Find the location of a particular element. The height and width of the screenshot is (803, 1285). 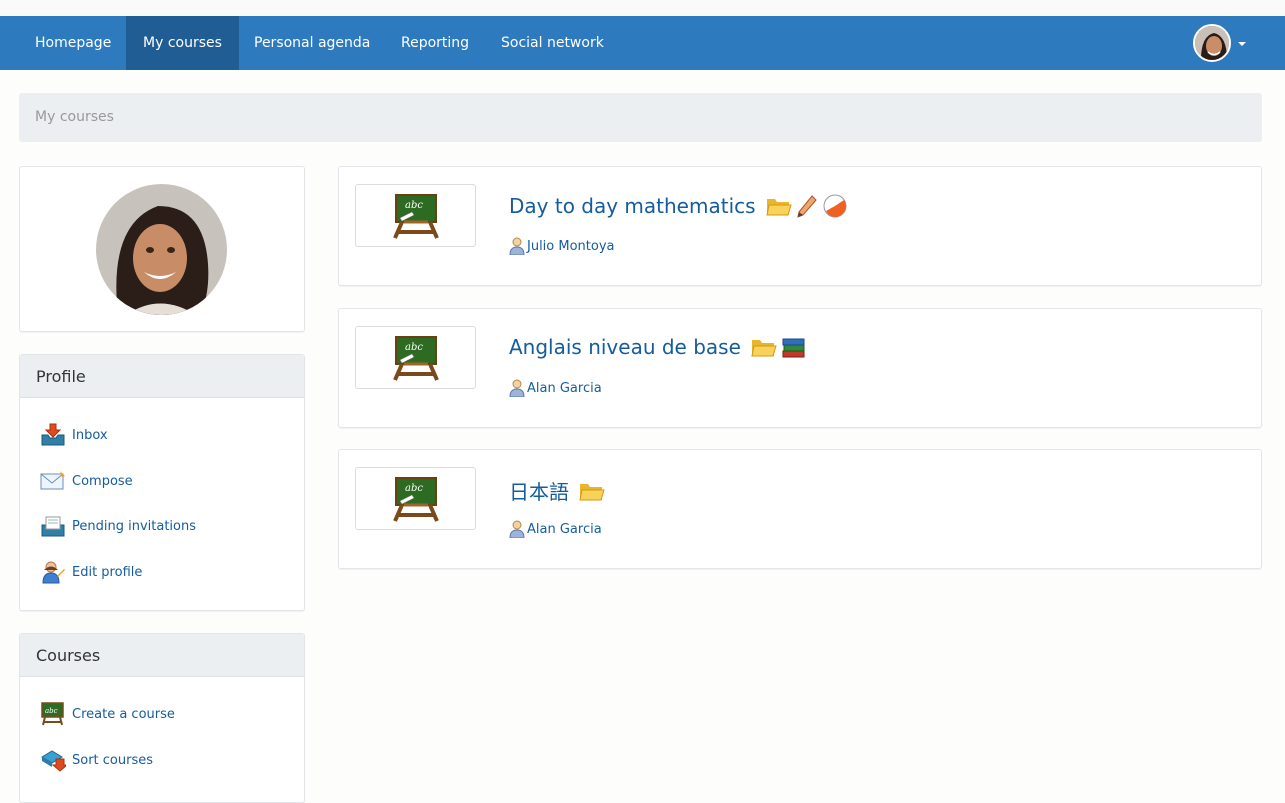

user-photo is located at coordinates (161, 249).